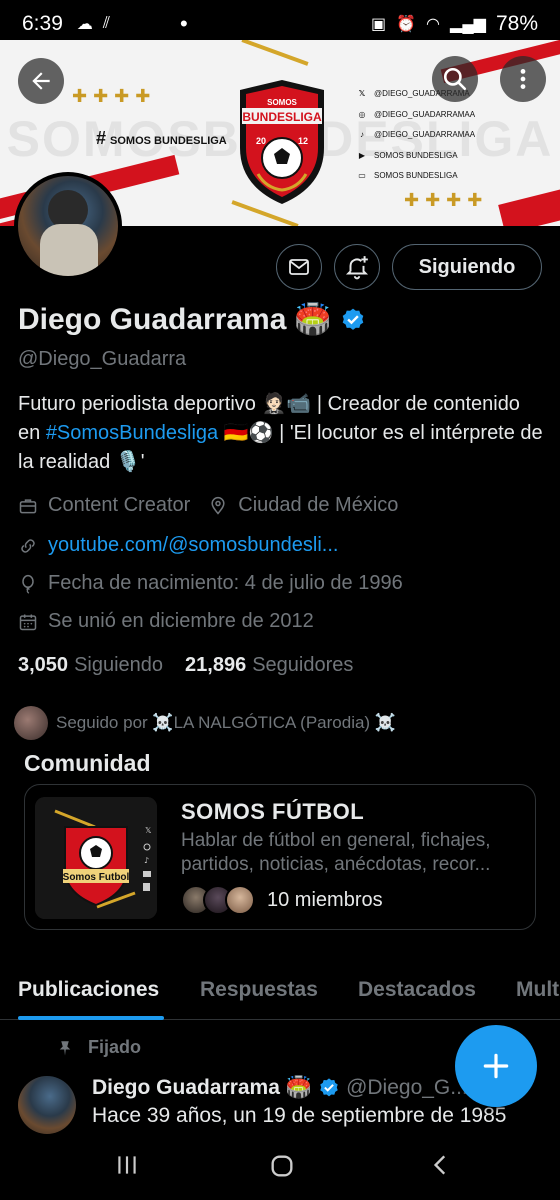  What do you see at coordinates (88, 990) in the screenshot?
I see `tab-publicaciones: Publicaciones` at bounding box center [88, 990].